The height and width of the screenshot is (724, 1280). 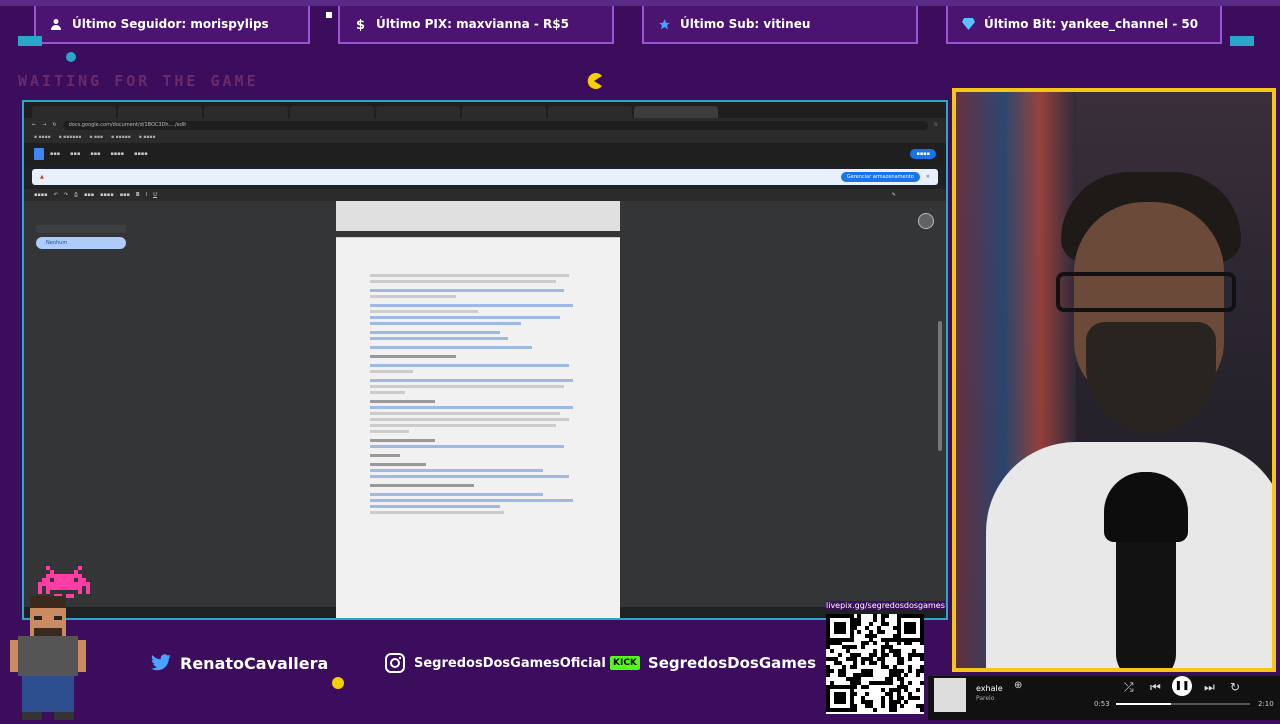 What do you see at coordinates (71, 57) in the screenshot?
I see `decor-dot` at bounding box center [71, 57].